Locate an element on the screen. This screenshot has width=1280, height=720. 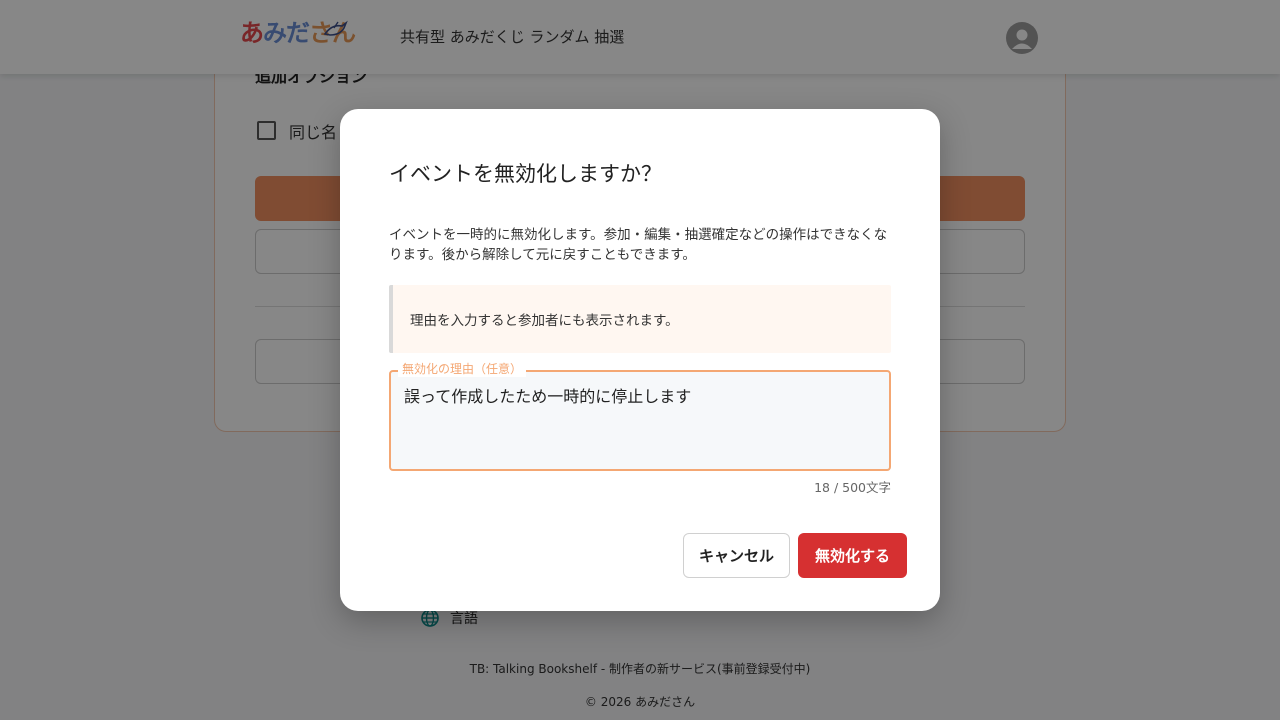
reason-field-value: 誤って作成したため一時的に停止します is located at coordinates (547, 397).